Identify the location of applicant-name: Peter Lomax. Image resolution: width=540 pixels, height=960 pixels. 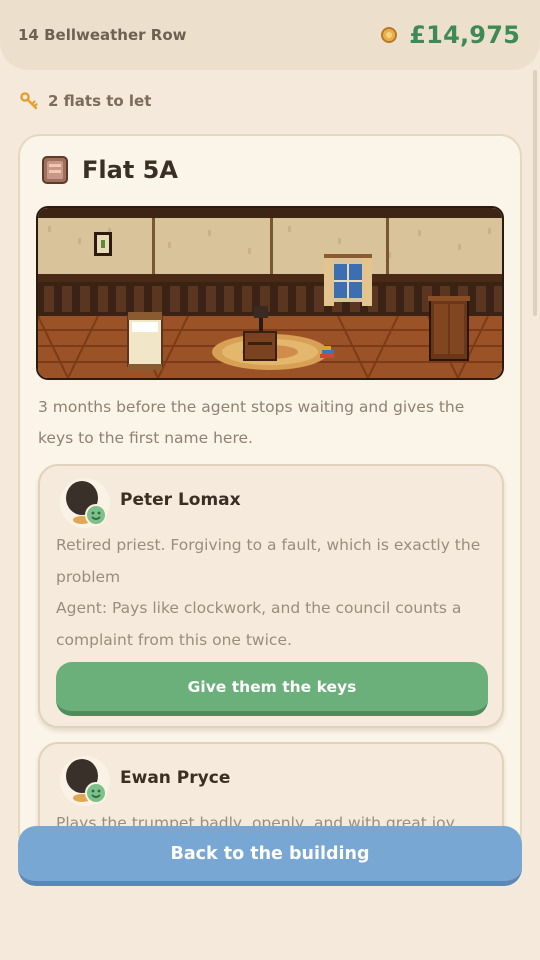
(180, 500).